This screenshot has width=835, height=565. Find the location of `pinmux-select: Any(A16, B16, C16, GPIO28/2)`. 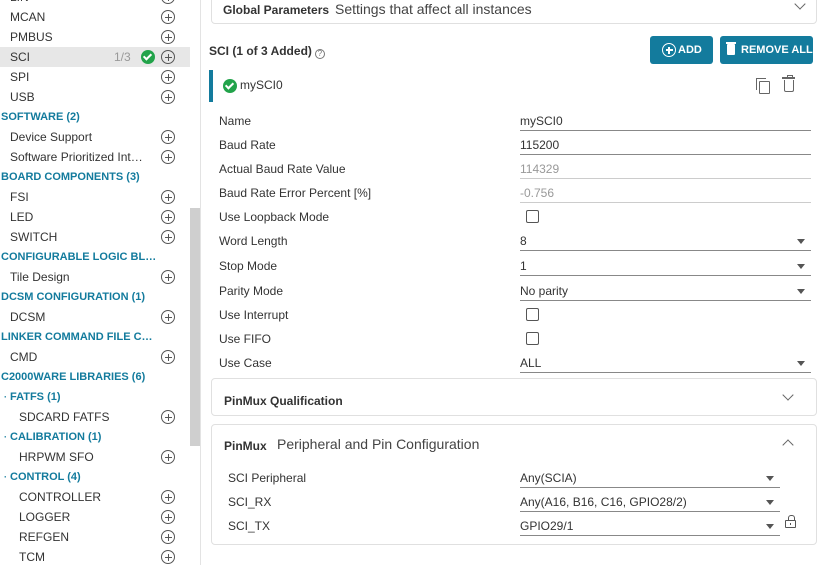

pinmux-select: Any(A16, B16, C16, GPIO28/2) is located at coordinates (650, 503).